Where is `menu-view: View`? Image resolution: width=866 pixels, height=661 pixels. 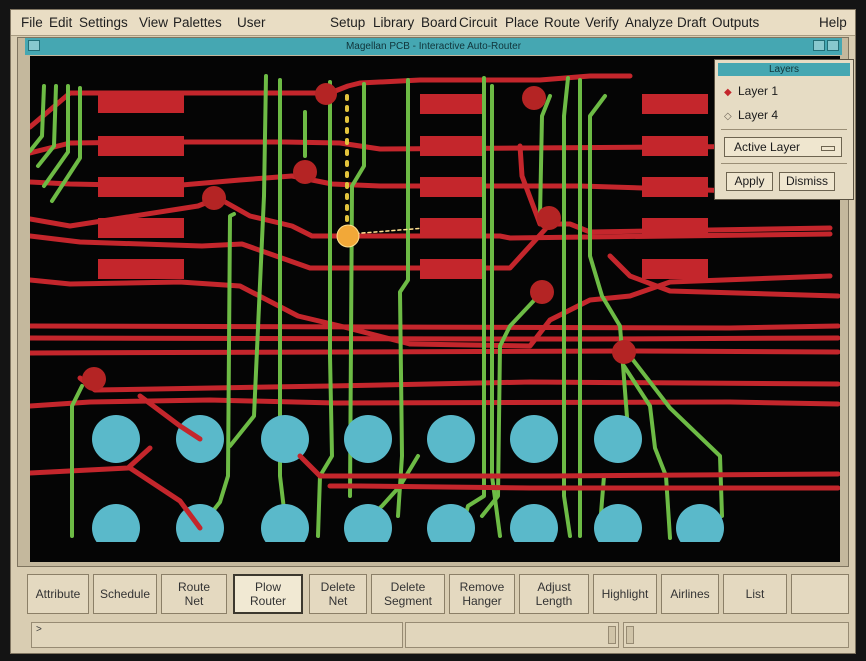
menu-view: View is located at coordinates (153, 22).